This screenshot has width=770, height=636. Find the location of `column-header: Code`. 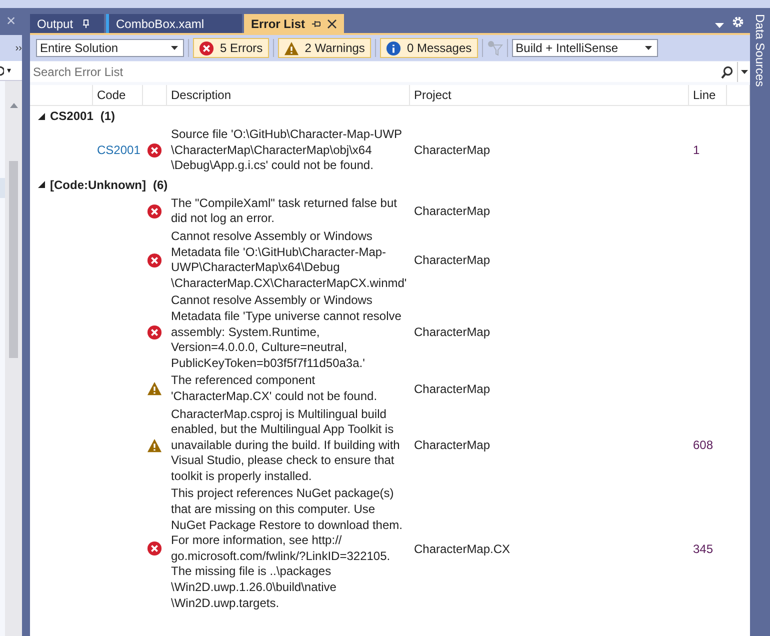

column-header: Code is located at coordinates (118, 95).